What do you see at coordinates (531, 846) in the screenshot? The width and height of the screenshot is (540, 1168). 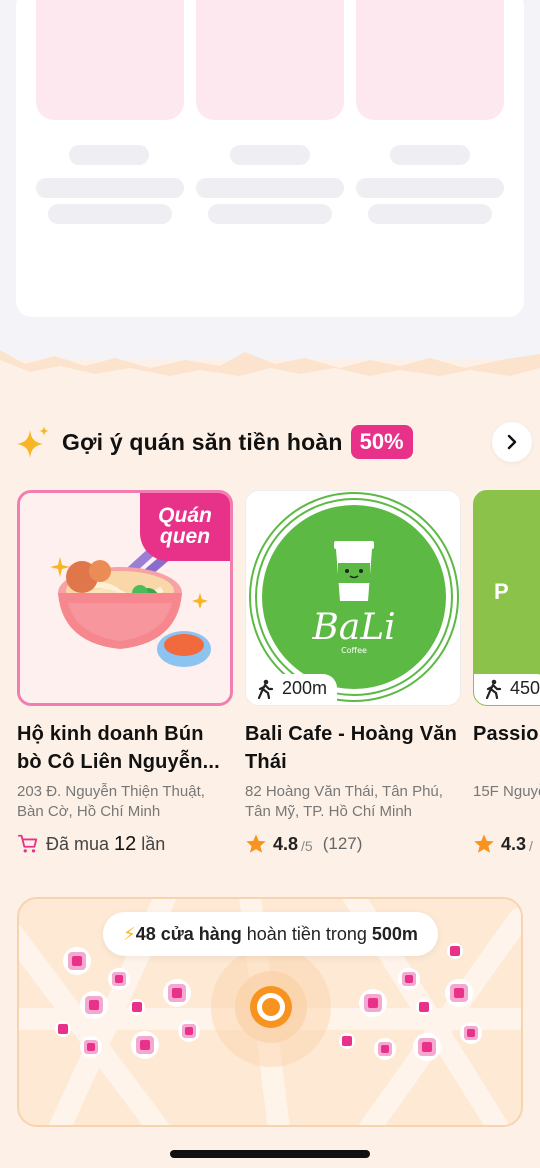 I see `rating-max: /` at bounding box center [531, 846].